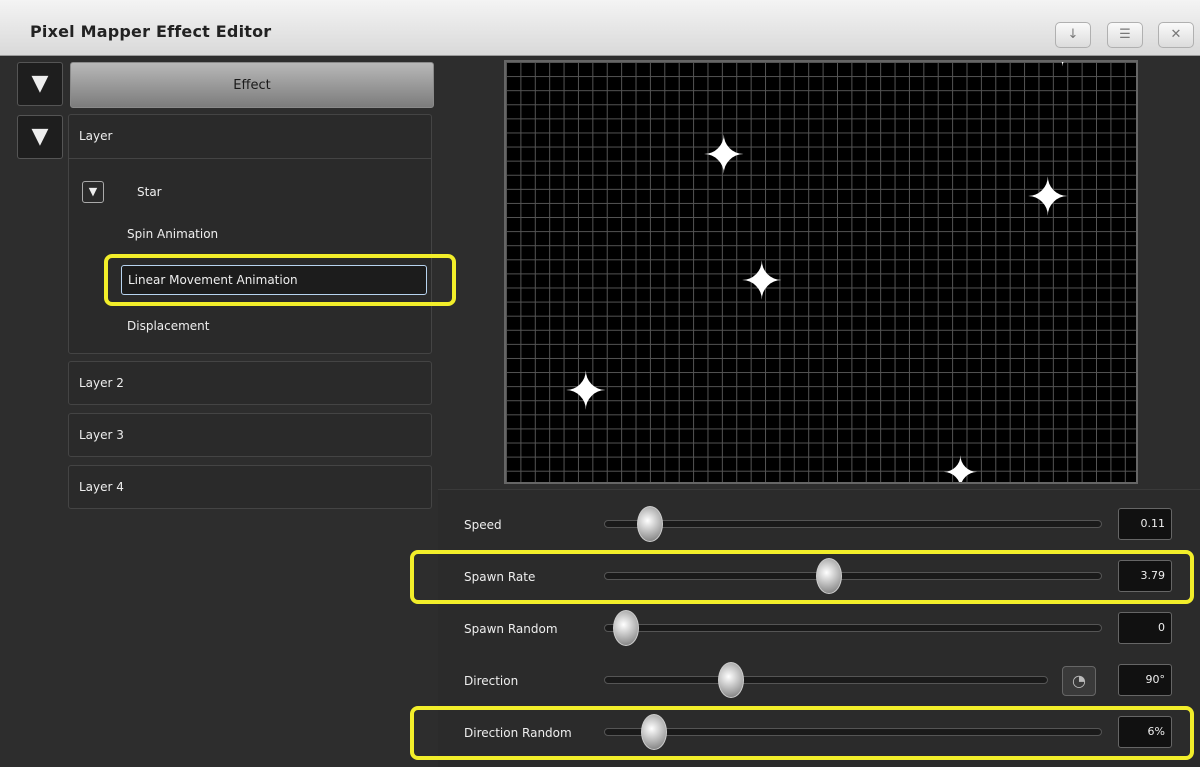  I want to click on layer-header: Layer, so click(250, 137).